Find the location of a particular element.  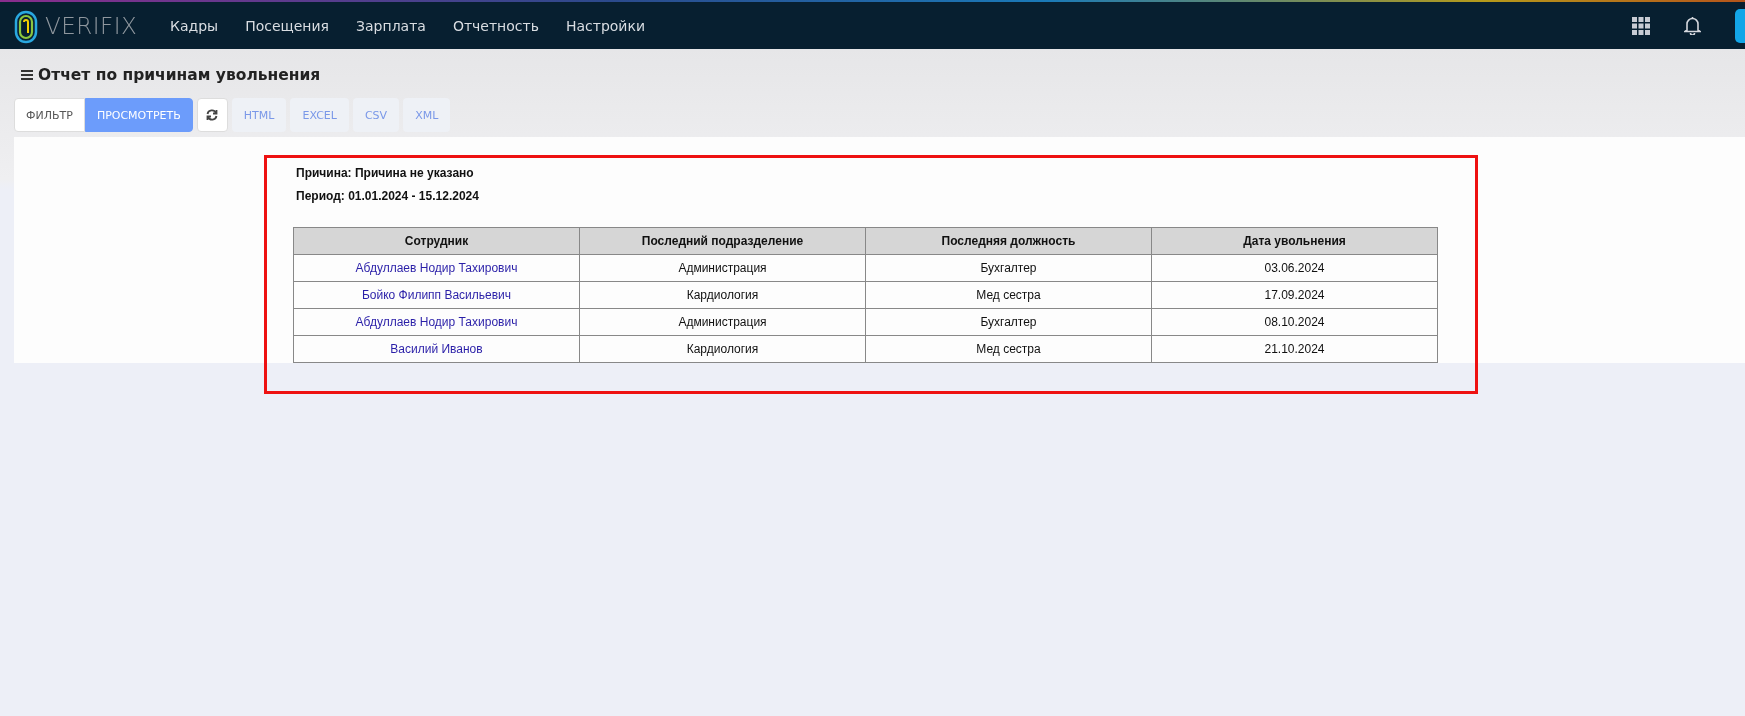

nav-menu-item: Кадры is located at coordinates (194, 25).